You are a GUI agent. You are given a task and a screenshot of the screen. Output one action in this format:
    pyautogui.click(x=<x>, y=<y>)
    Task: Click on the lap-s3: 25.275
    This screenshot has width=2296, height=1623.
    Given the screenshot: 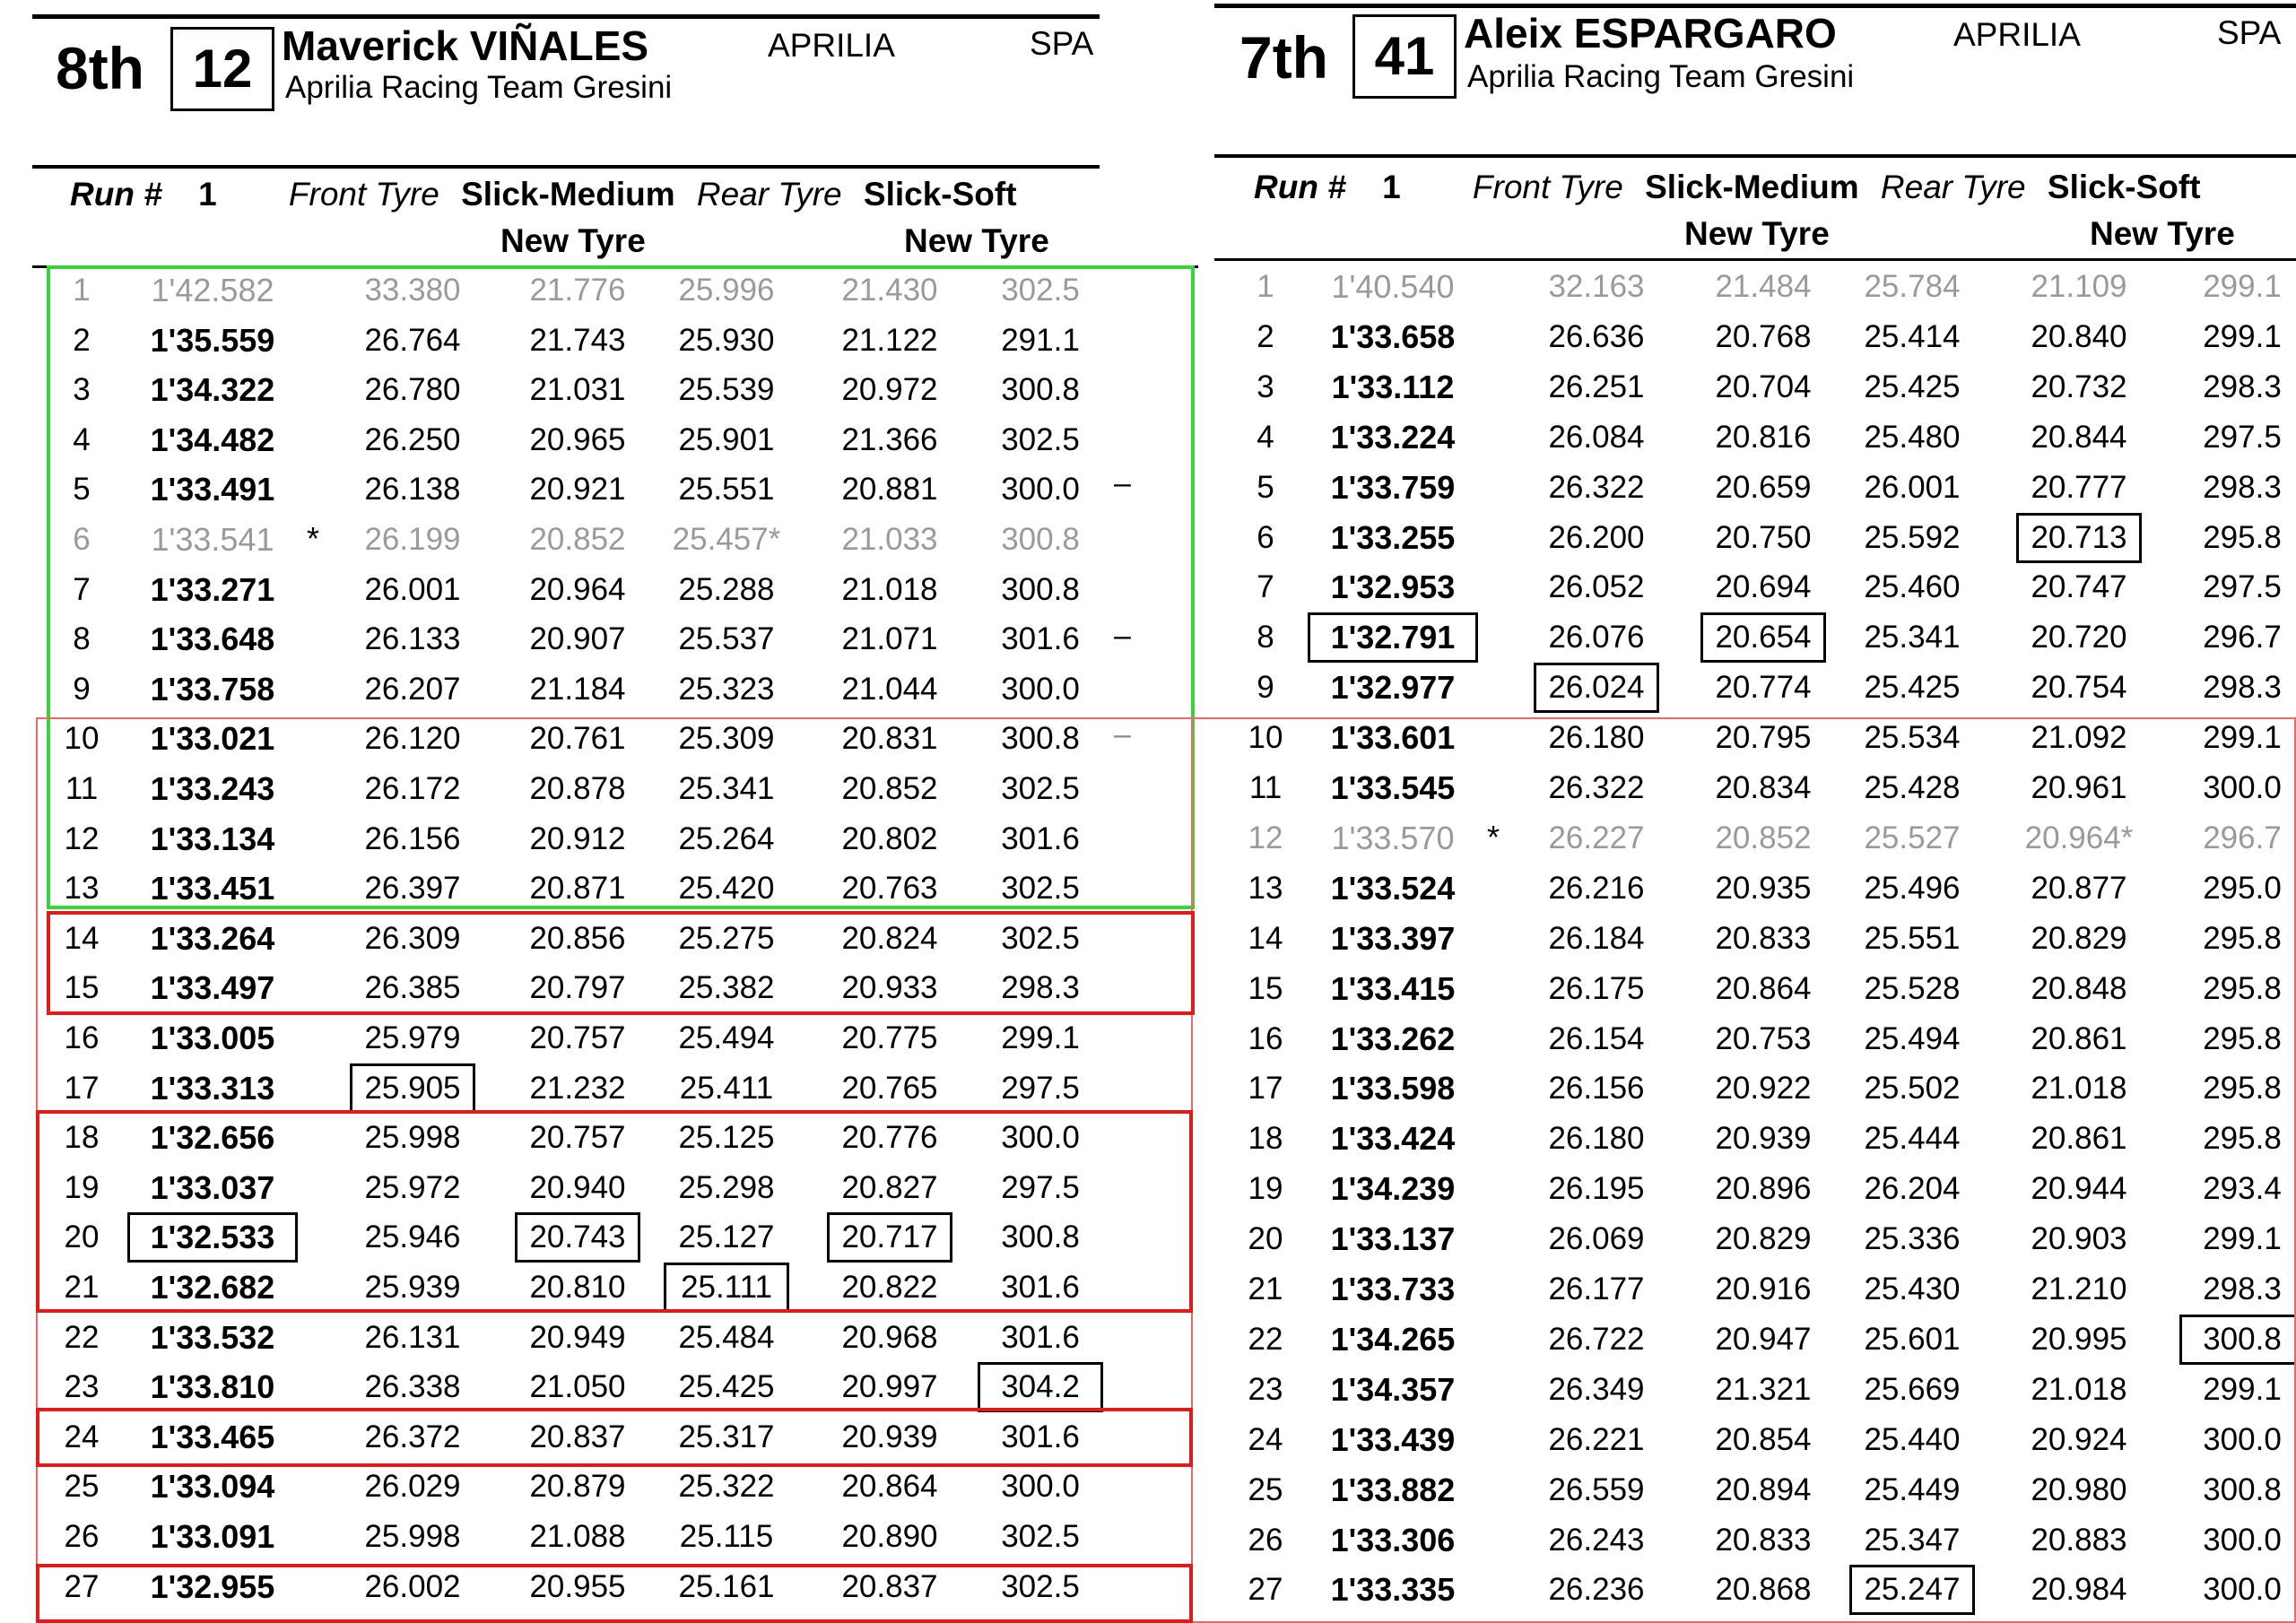 What is the action you would take?
    pyautogui.click(x=726, y=938)
    